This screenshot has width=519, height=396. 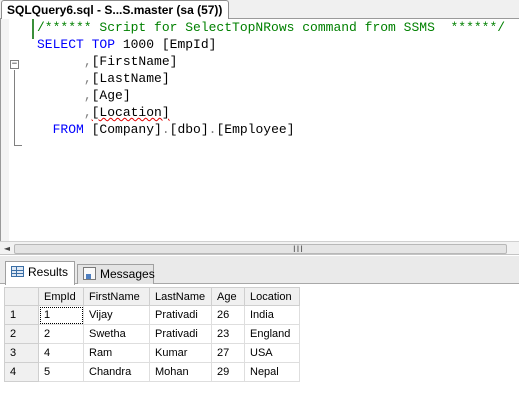 I want to click on code-line: ,[Age], so click(x=271, y=95).